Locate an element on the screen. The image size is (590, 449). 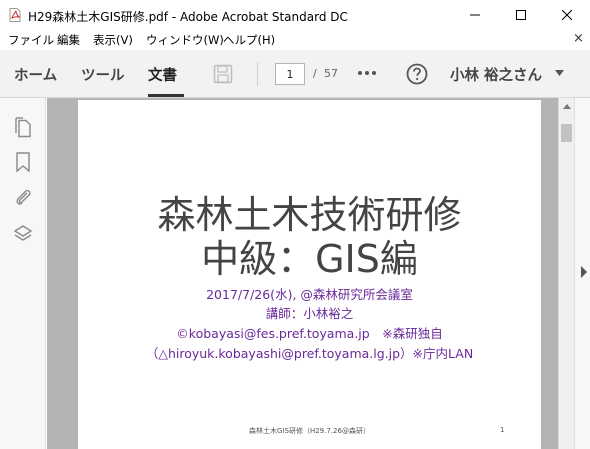
slide-lecturer: 講師：小林裕之 is located at coordinates (309, 313).